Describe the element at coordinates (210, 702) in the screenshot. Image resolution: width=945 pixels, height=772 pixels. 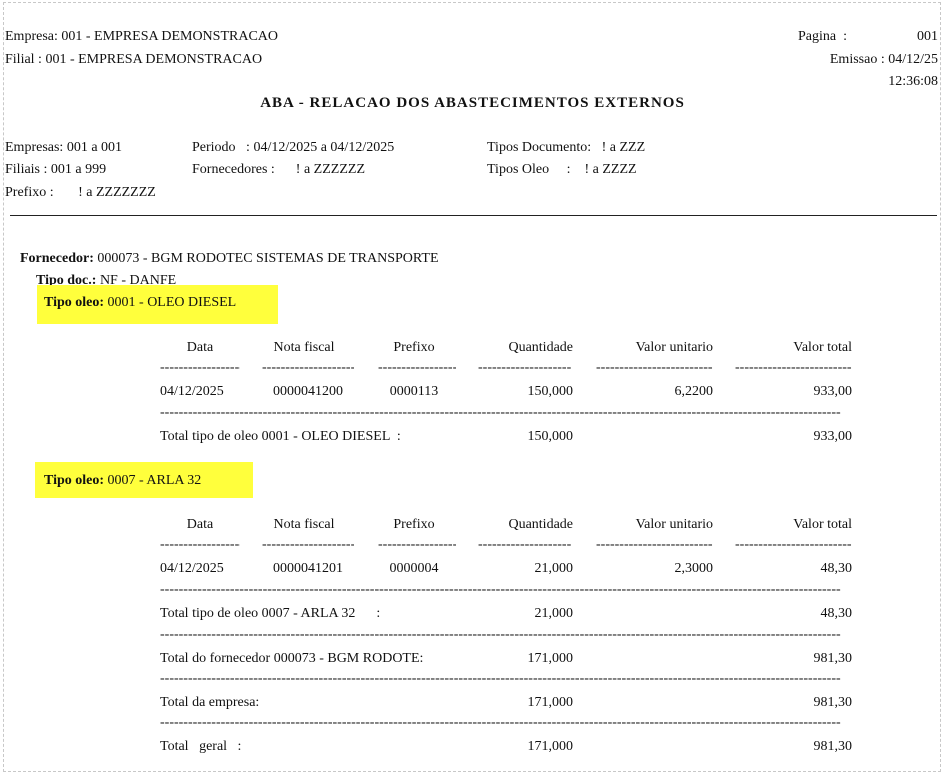
I see `total-empresa-label: Total da empresa:` at that location.